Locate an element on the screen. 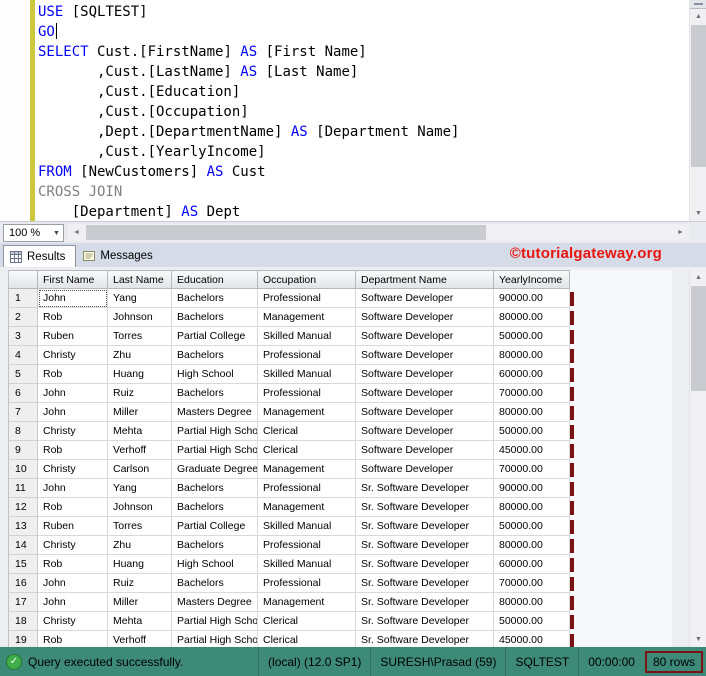  row-header: 14 is located at coordinates (23, 545).